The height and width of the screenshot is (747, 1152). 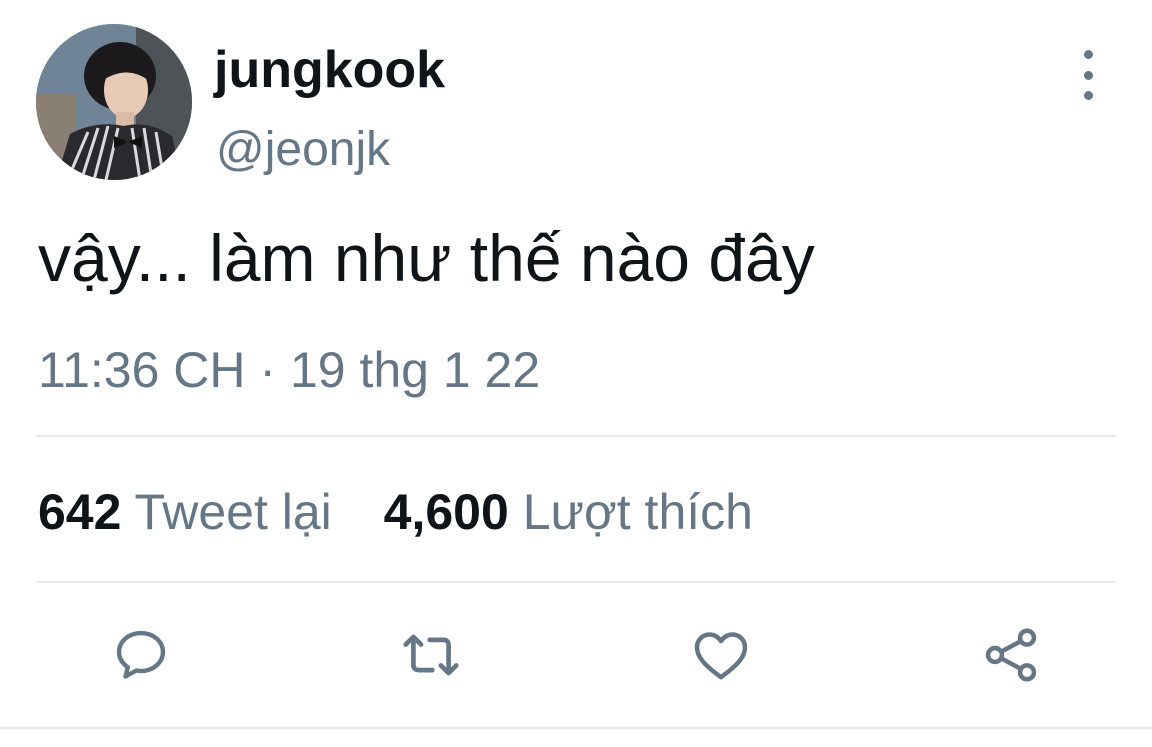 What do you see at coordinates (446, 512) in the screenshot?
I see `like-count: 4,600` at bounding box center [446, 512].